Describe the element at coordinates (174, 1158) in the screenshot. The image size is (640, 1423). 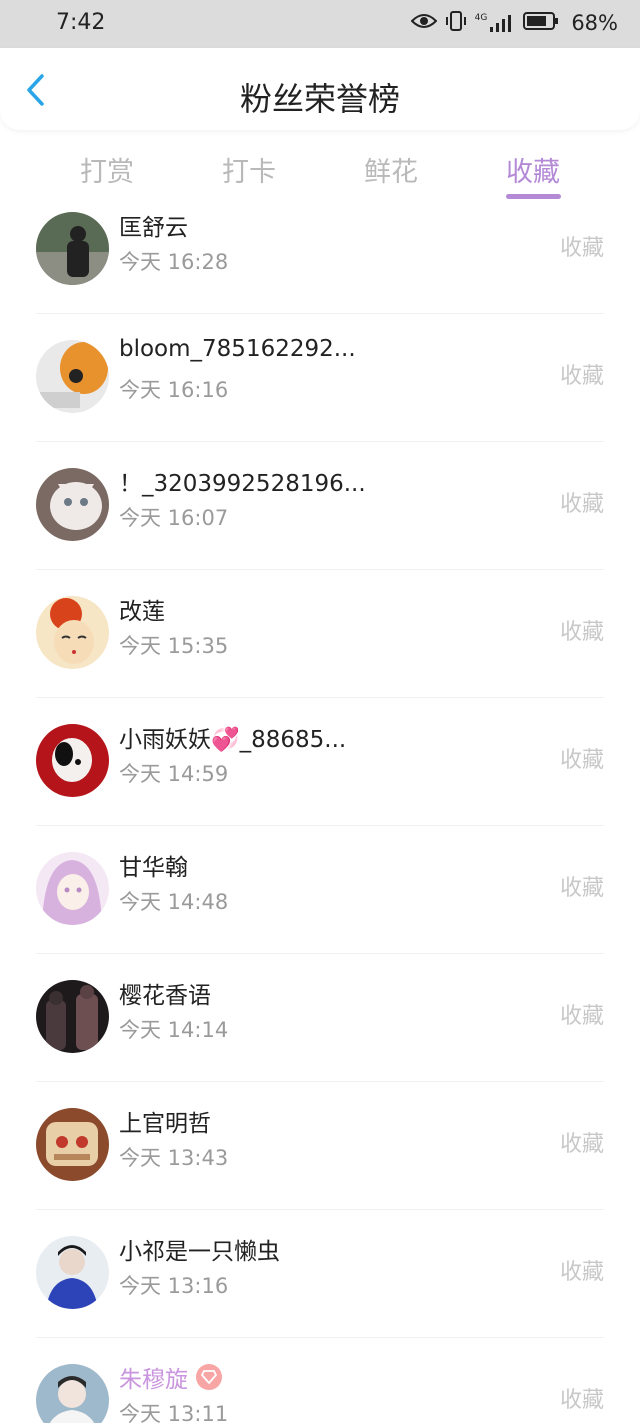
I see `timestamp: 今天 13:43` at that location.